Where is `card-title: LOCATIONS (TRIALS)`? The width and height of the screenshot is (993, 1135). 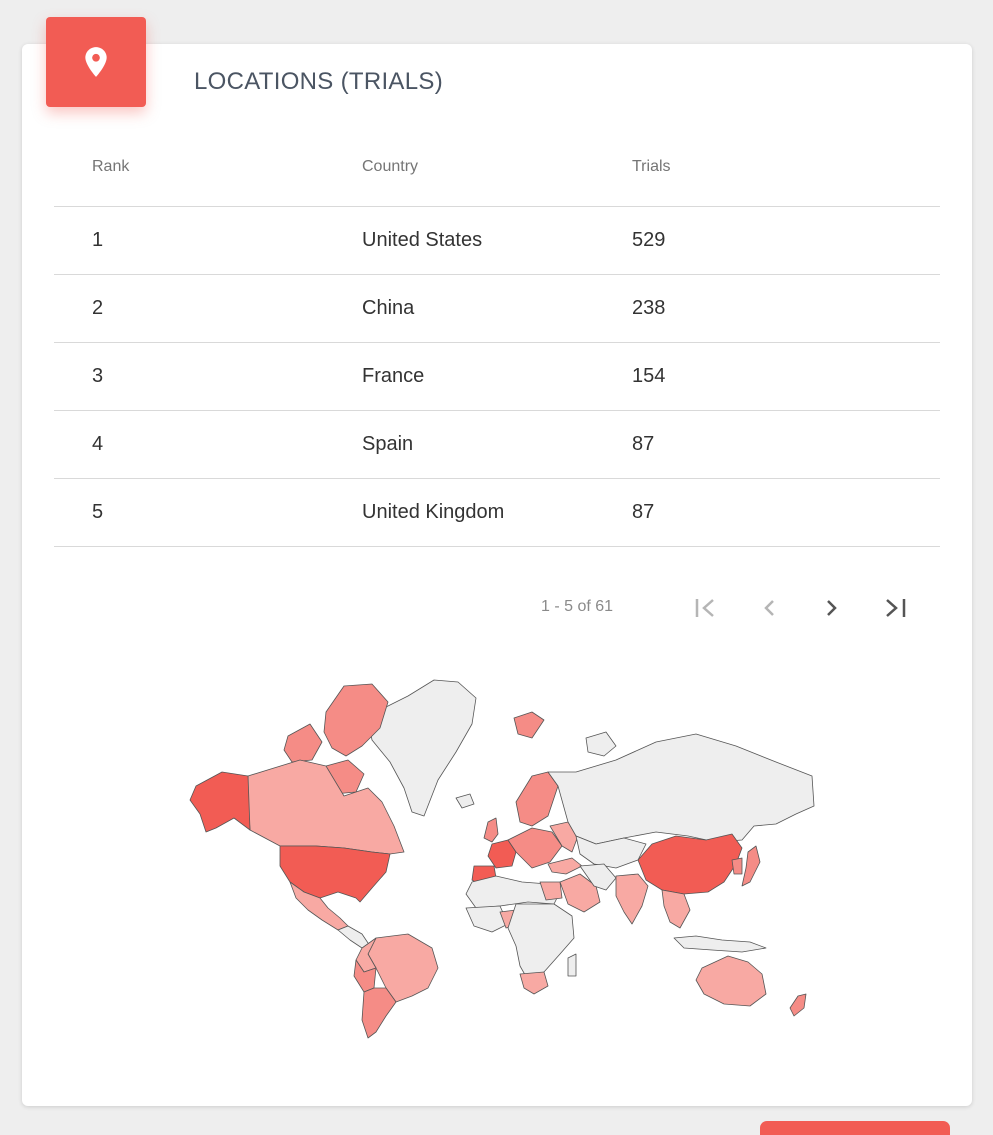
card-title: LOCATIONS (TRIALS) is located at coordinates (318, 81).